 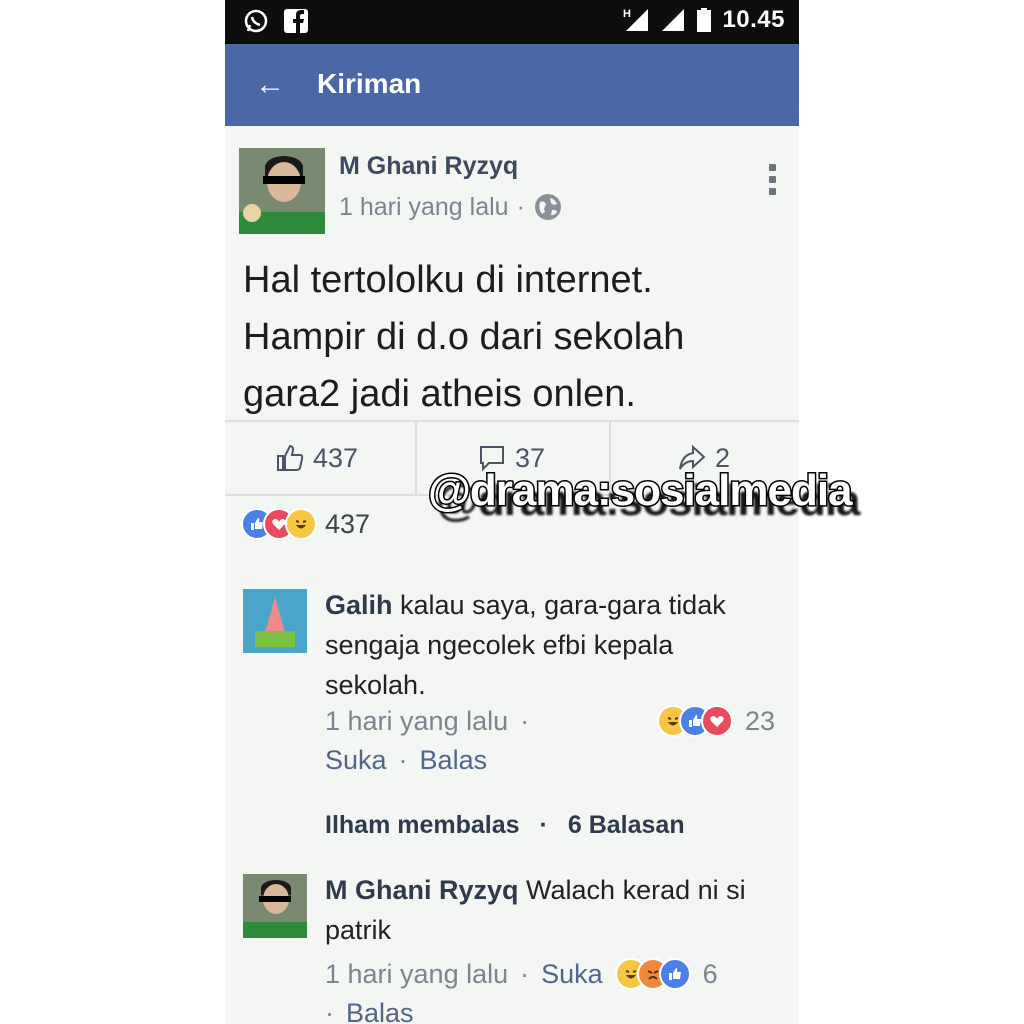 What do you see at coordinates (282, 191) in the screenshot?
I see `post-author-avatar` at bounding box center [282, 191].